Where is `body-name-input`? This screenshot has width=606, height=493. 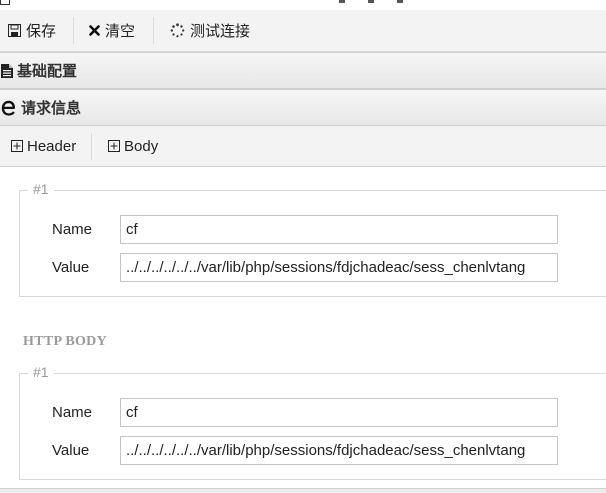 body-name-input is located at coordinates (339, 412).